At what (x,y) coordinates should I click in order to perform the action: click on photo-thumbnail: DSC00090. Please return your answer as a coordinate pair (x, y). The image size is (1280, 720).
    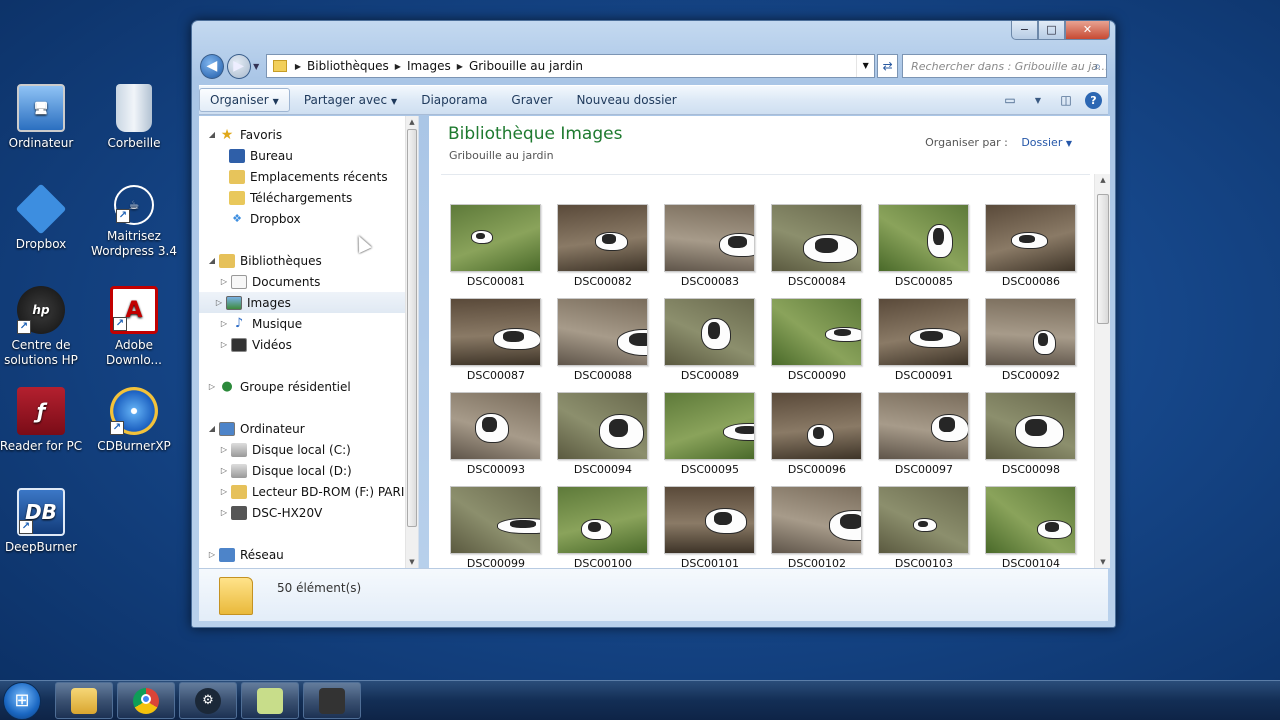
    Looking at the image, I should click on (817, 345).